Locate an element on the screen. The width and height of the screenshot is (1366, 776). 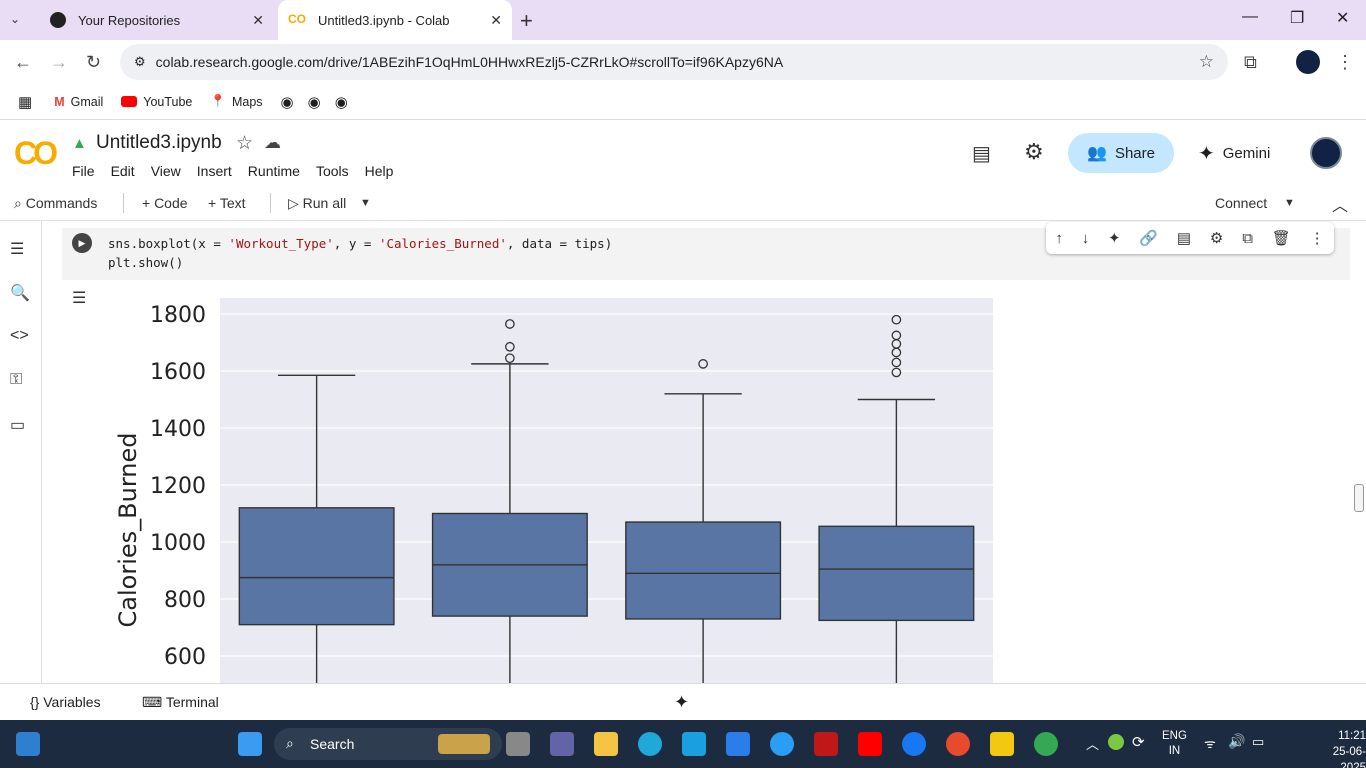
colab-logo: CO is located at coordinates (36, 153).